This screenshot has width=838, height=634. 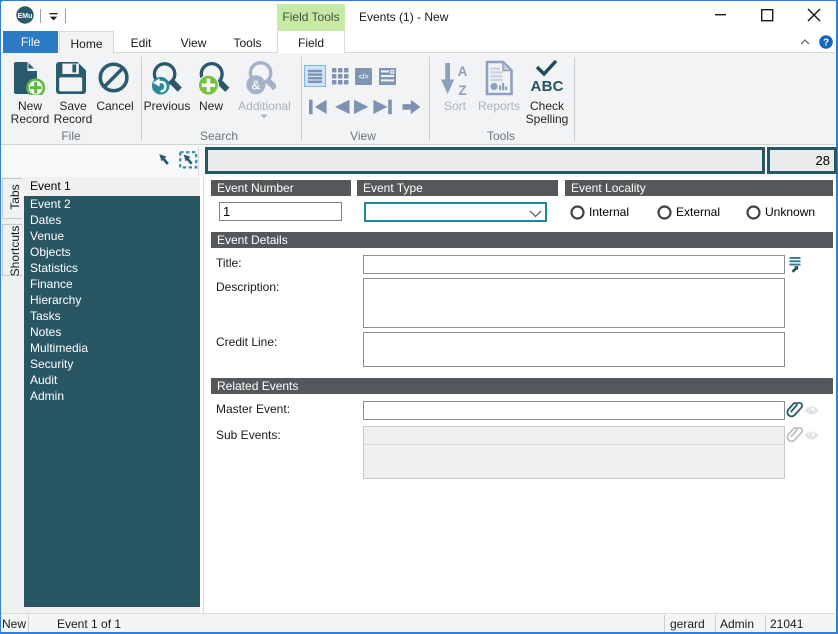 What do you see at coordinates (463, 71) in the screenshot?
I see `svg-text: A` at bounding box center [463, 71].